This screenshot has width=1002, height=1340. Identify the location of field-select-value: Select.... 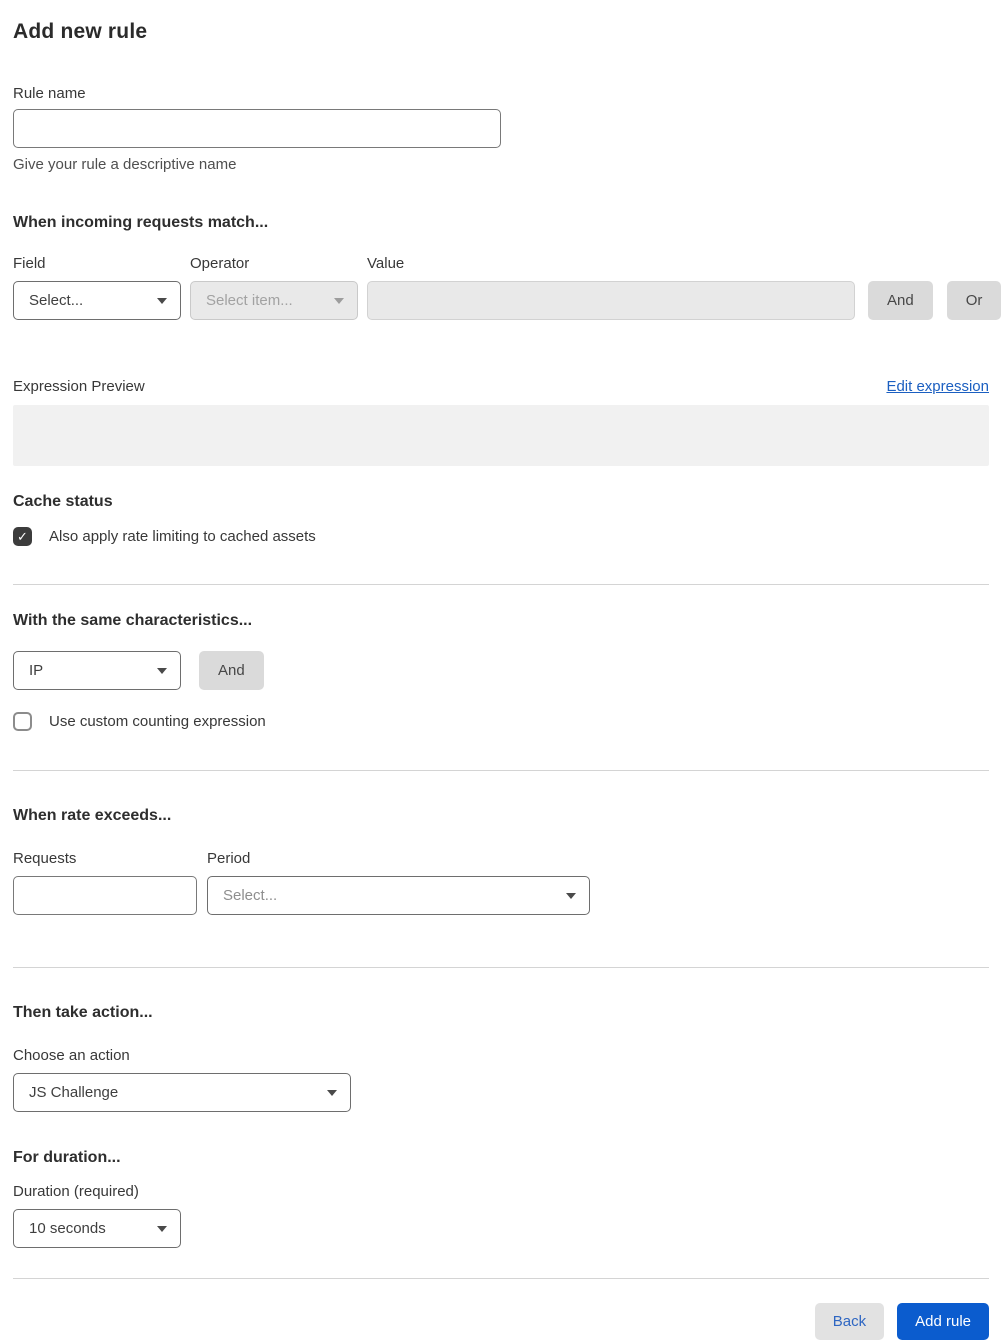
(56, 300).